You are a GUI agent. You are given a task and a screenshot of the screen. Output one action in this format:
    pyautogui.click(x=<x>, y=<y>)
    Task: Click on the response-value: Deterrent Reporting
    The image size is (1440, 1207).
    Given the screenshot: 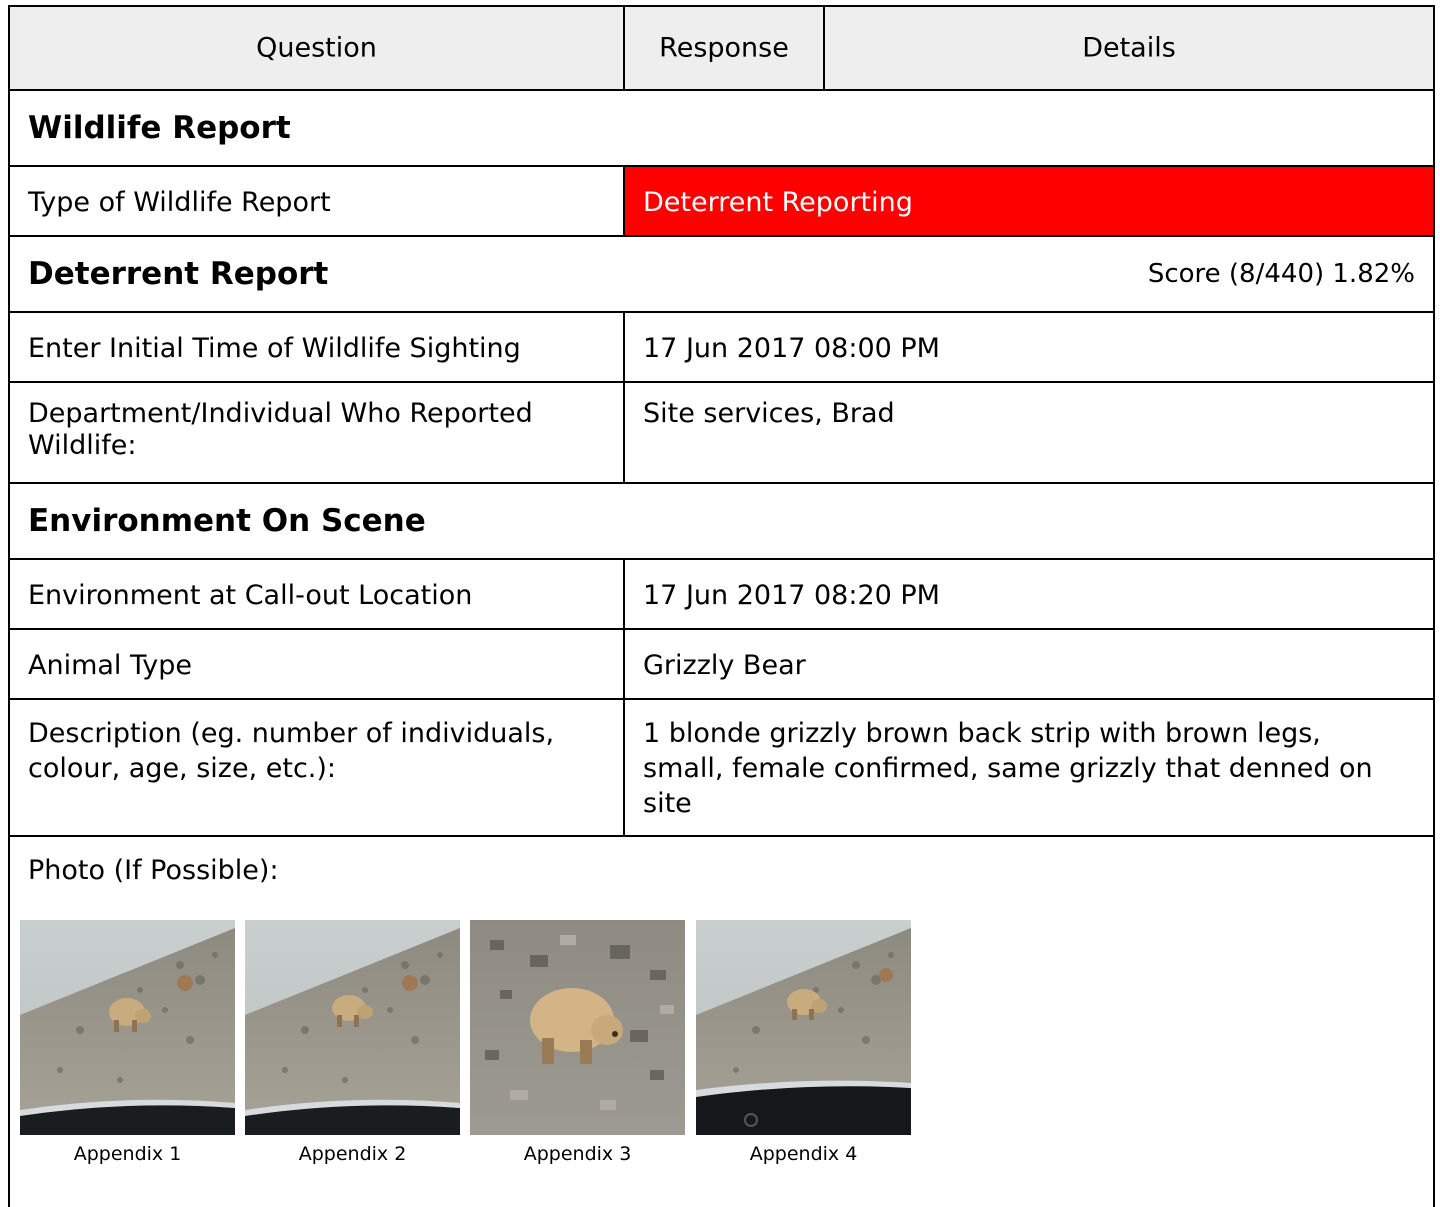 What is the action you would take?
    pyautogui.click(x=778, y=202)
    